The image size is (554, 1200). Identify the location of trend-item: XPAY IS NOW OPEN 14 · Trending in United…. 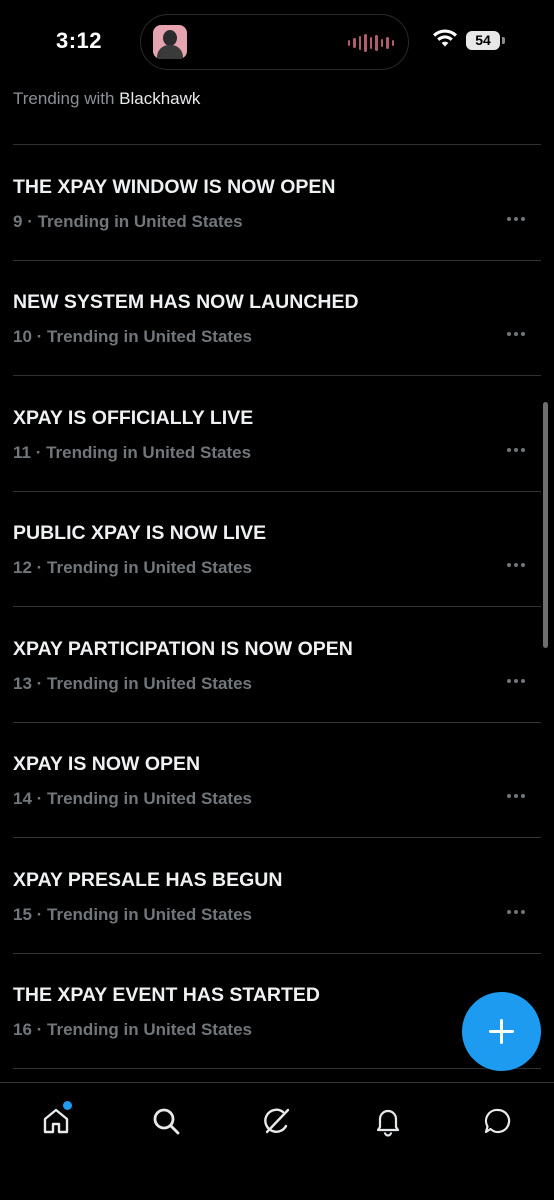
(277, 779).